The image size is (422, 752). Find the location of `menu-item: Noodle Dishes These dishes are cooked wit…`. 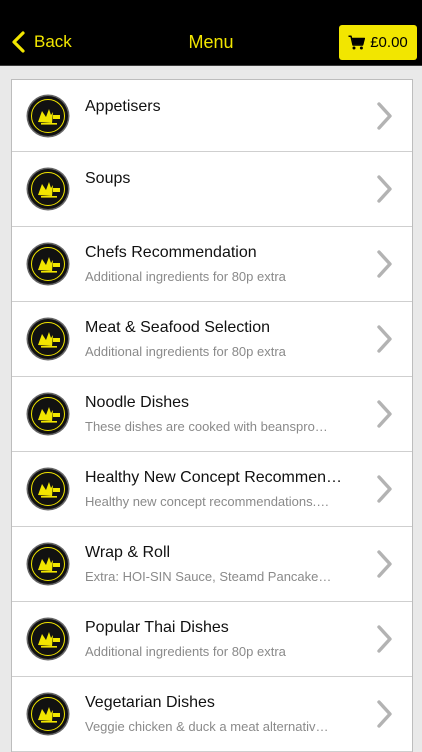

menu-item: Noodle Dishes These dishes are cooked wit… is located at coordinates (212, 414).